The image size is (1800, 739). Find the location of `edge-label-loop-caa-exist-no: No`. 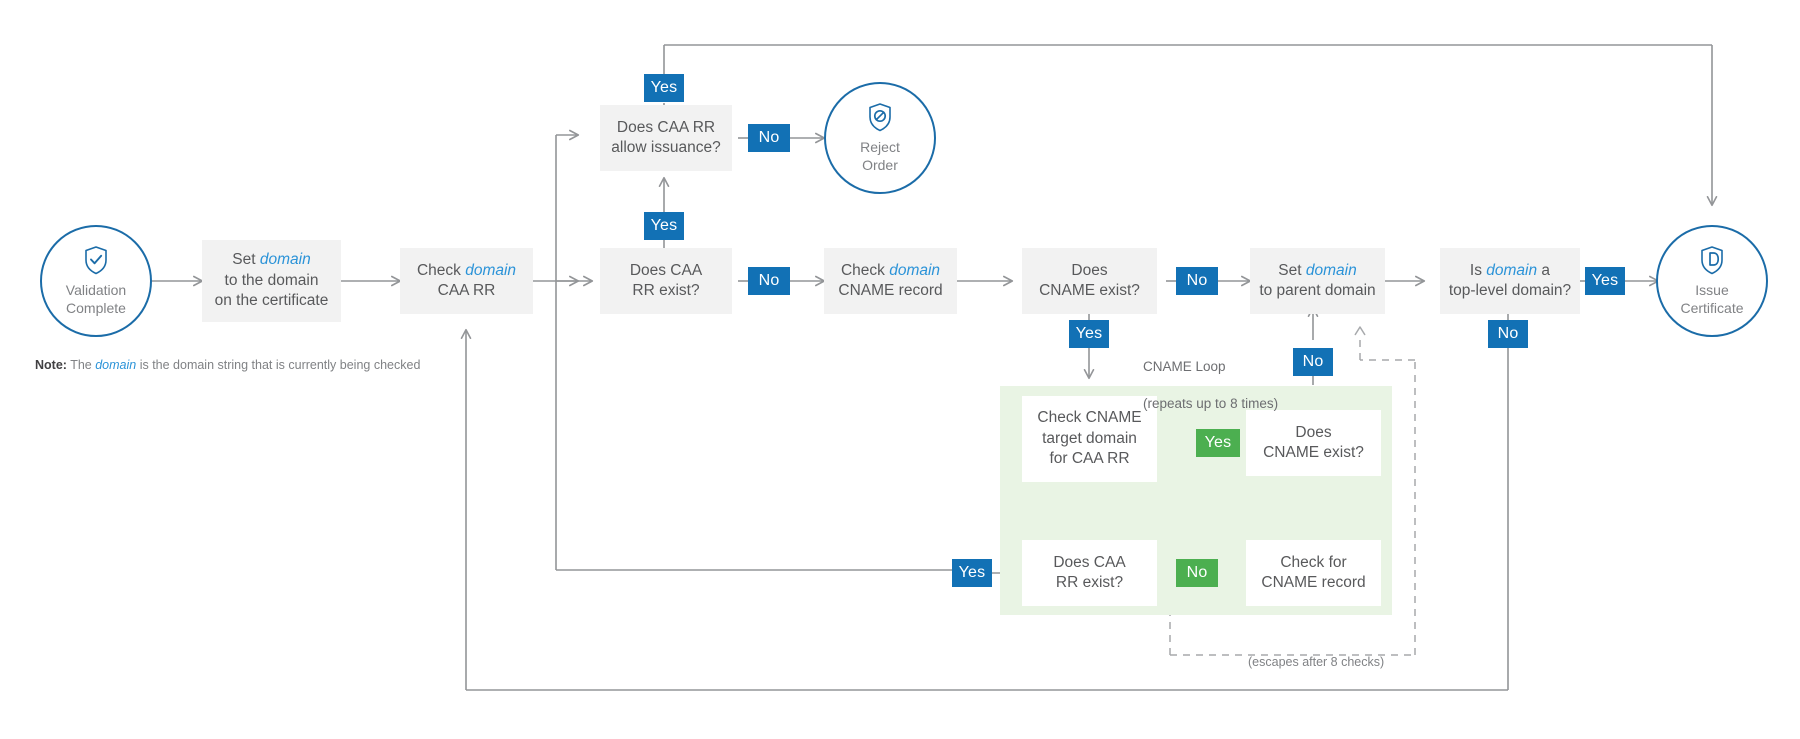

edge-label-loop-caa-exist-no: No is located at coordinates (1197, 573).